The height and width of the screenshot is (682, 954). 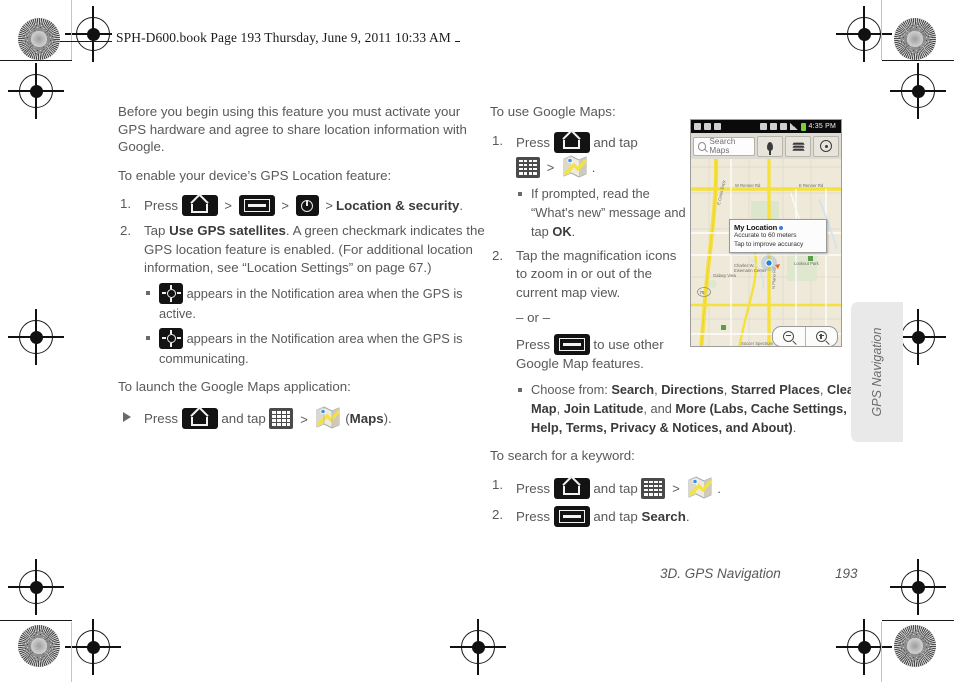 I want to click on svg-text: E Renner Rd, so click(x=811, y=185).